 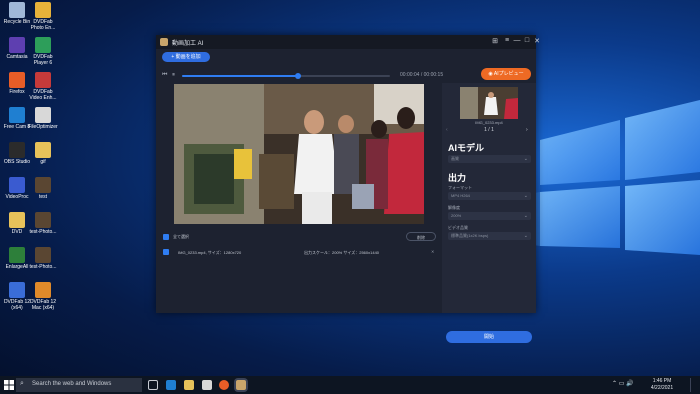 I want to click on minimize-button: —, so click(x=517, y=40).